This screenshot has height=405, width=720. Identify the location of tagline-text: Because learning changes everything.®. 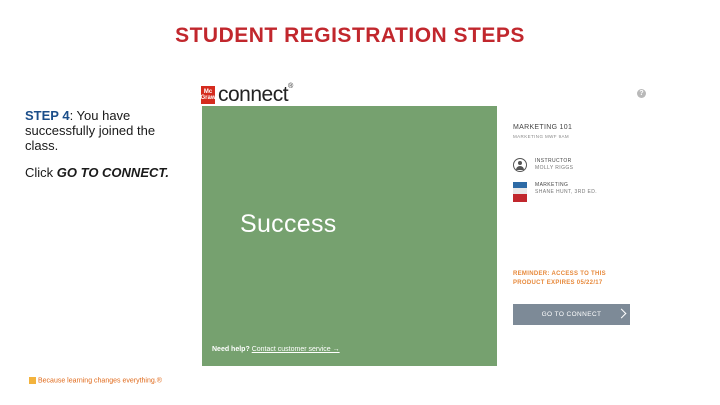
(100, 381).